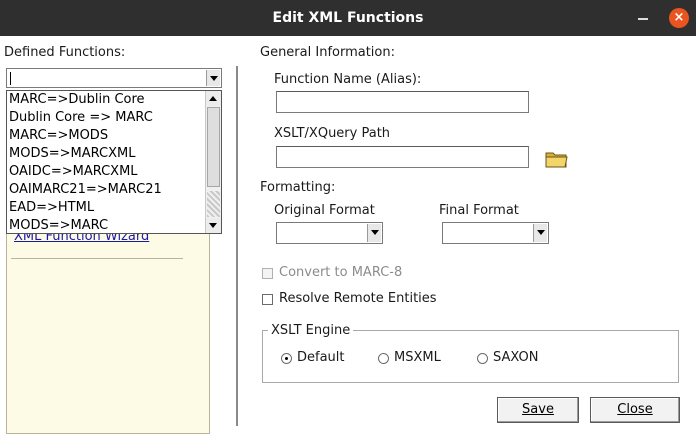 This screenshot has height=436, width=696. Describe the element at coordinates (267, 273) in the screenshot. I see `convert-marc8-checkbox` at that location.